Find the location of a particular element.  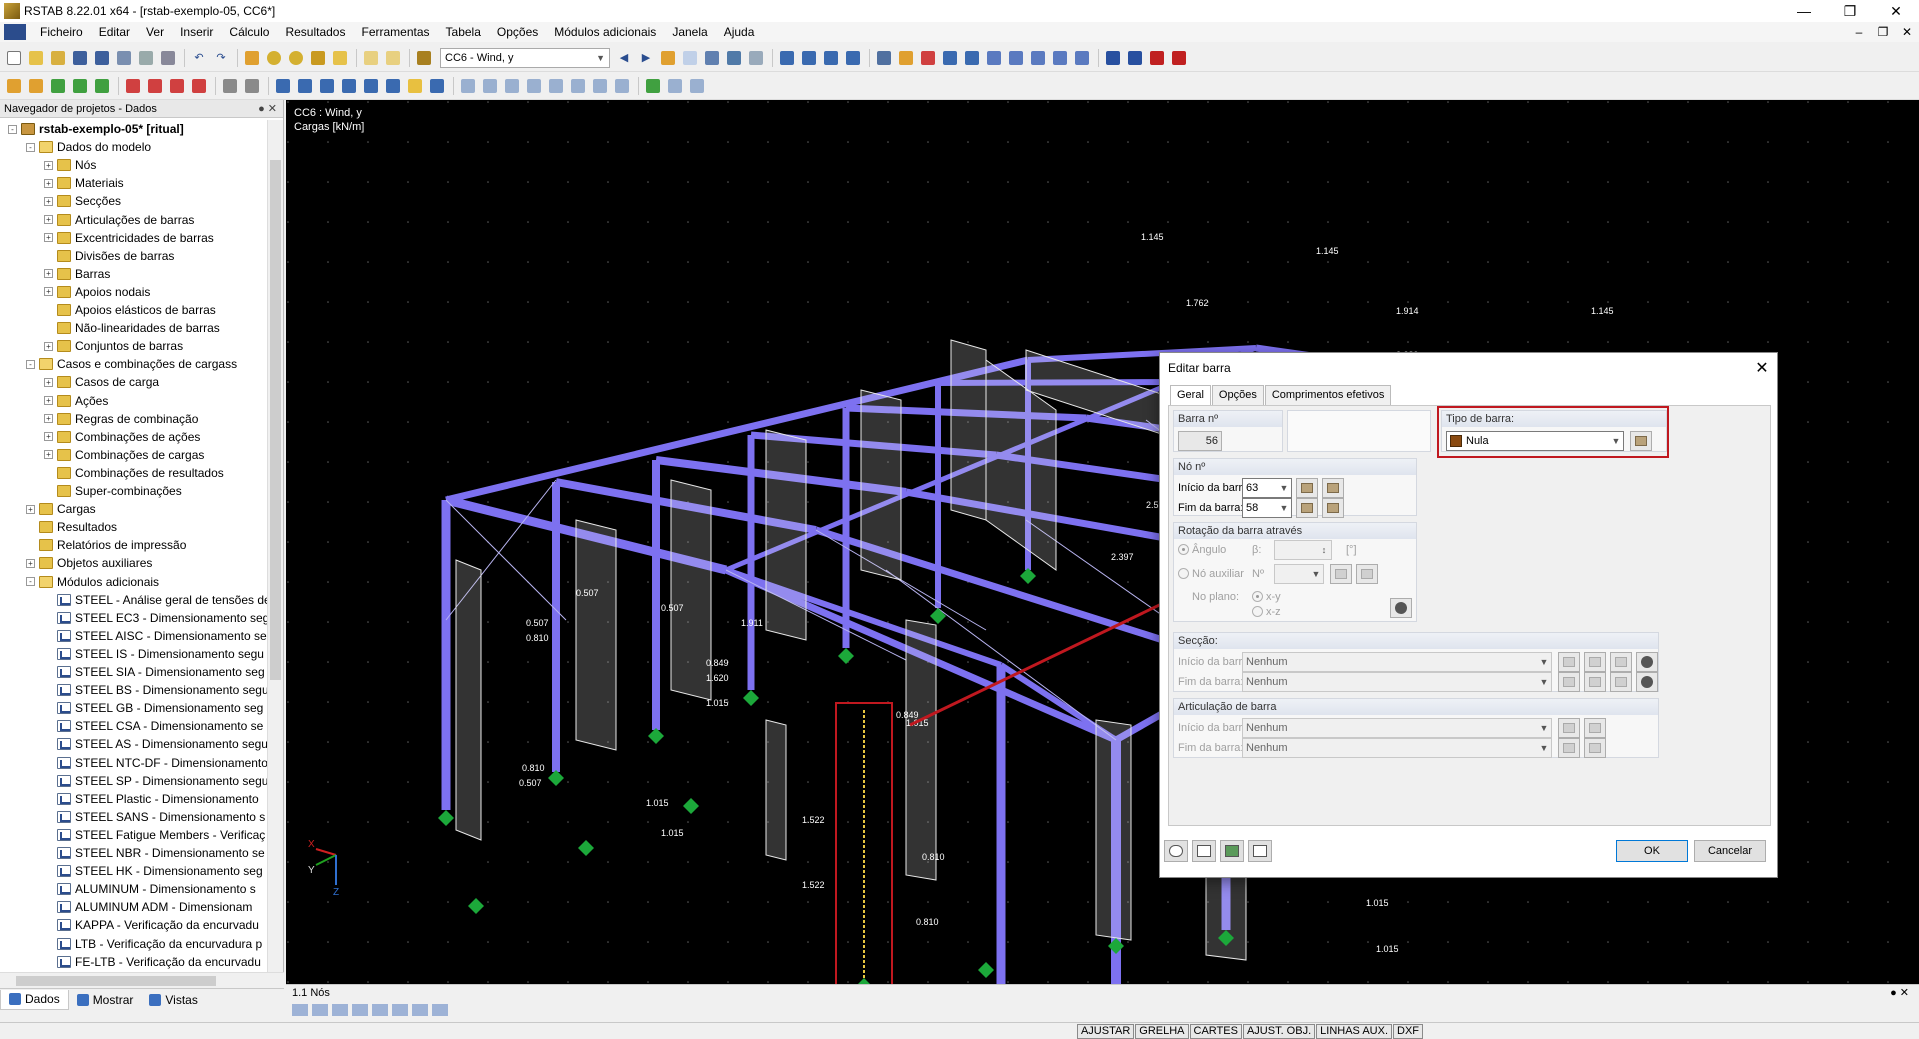

section-start-info-button is located at coordinates (1647, 662).